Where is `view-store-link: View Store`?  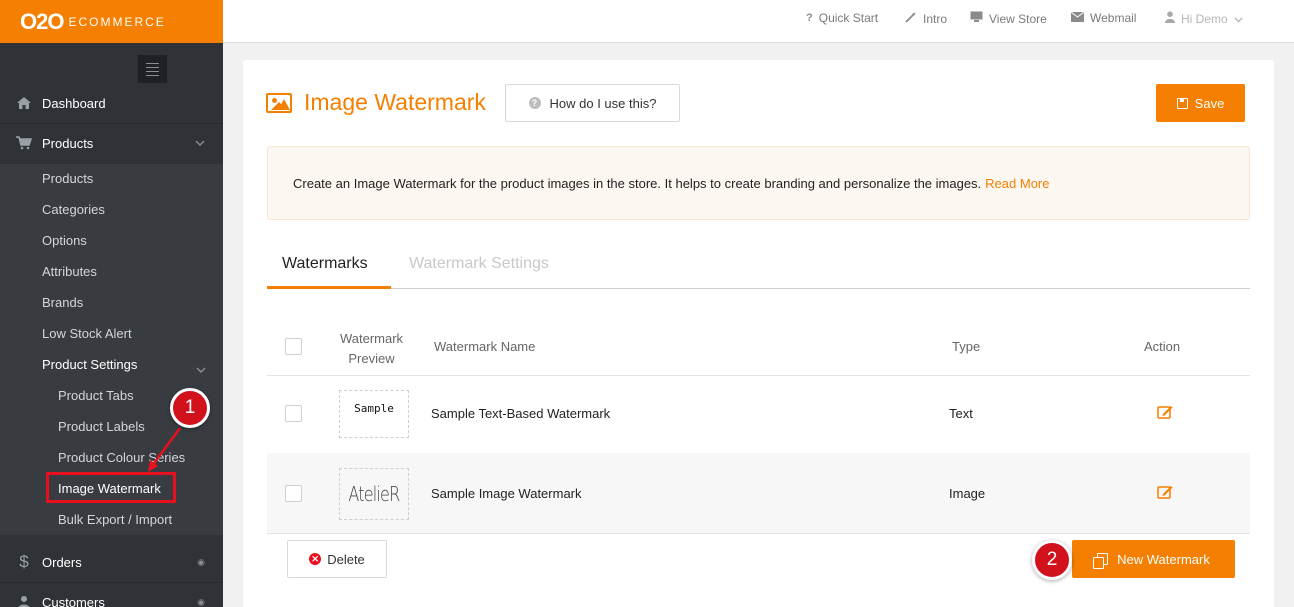 view-store-link: View Store is located at coordinates (1008, 18).